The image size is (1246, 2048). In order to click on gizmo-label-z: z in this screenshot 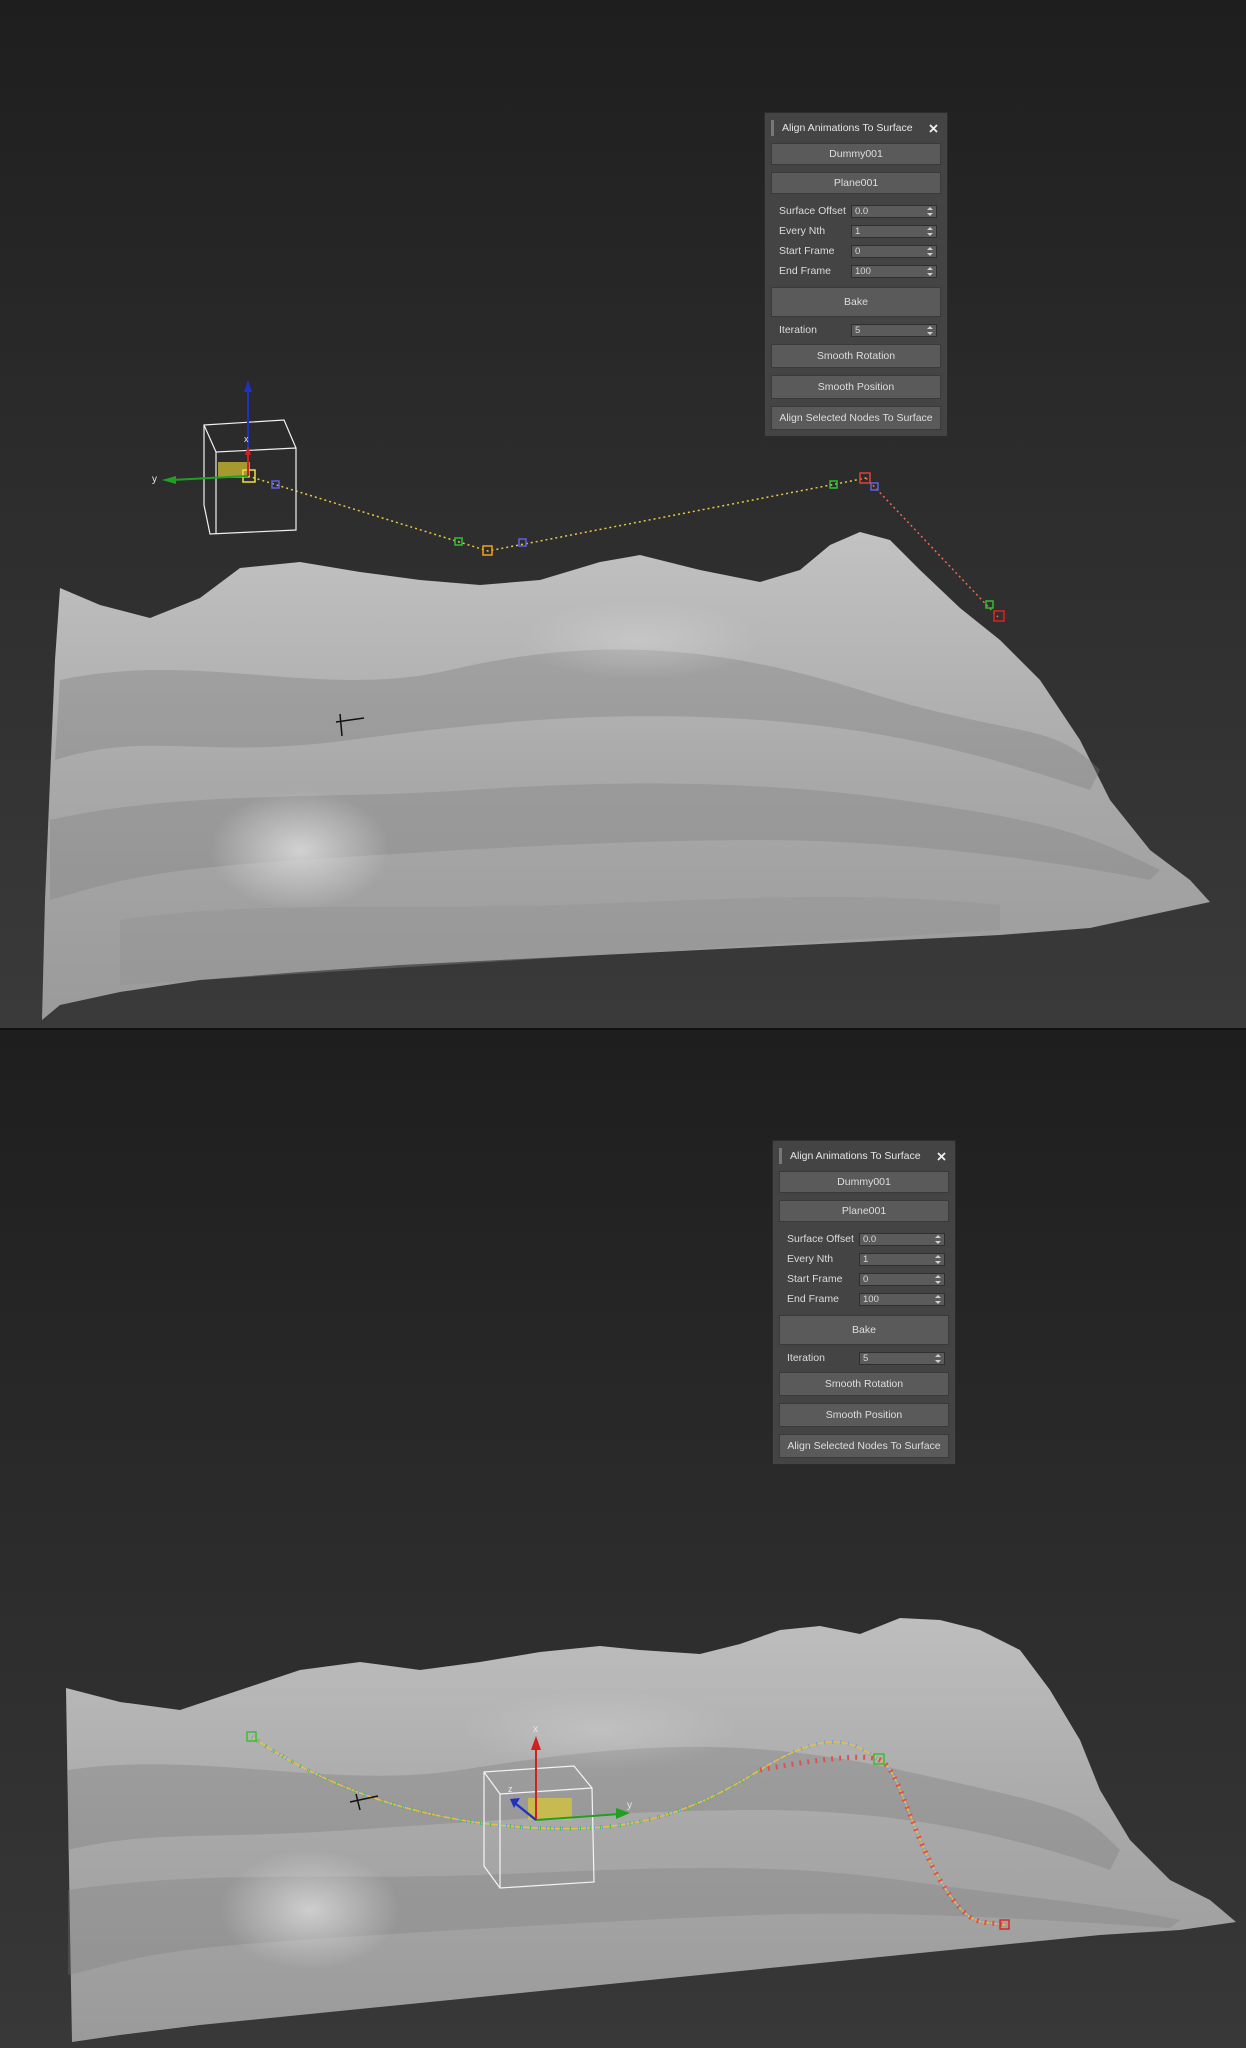, I will do `click(510, 1789)`.